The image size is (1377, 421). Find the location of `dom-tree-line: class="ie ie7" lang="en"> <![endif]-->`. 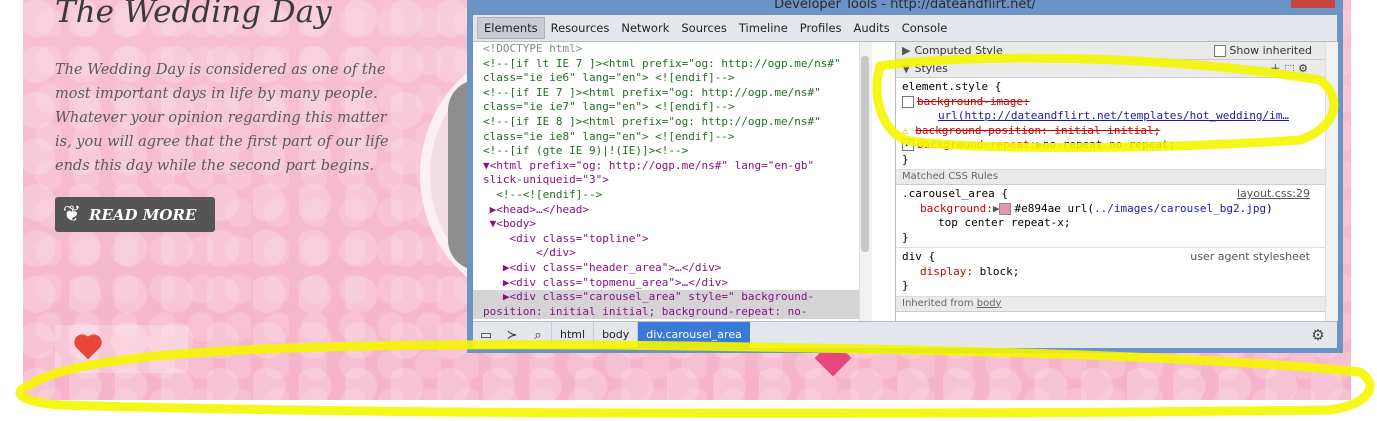

dom-tree-line: class="ie ie7" lang="en"> <![endif]--> is located at coordinates (666, 107).